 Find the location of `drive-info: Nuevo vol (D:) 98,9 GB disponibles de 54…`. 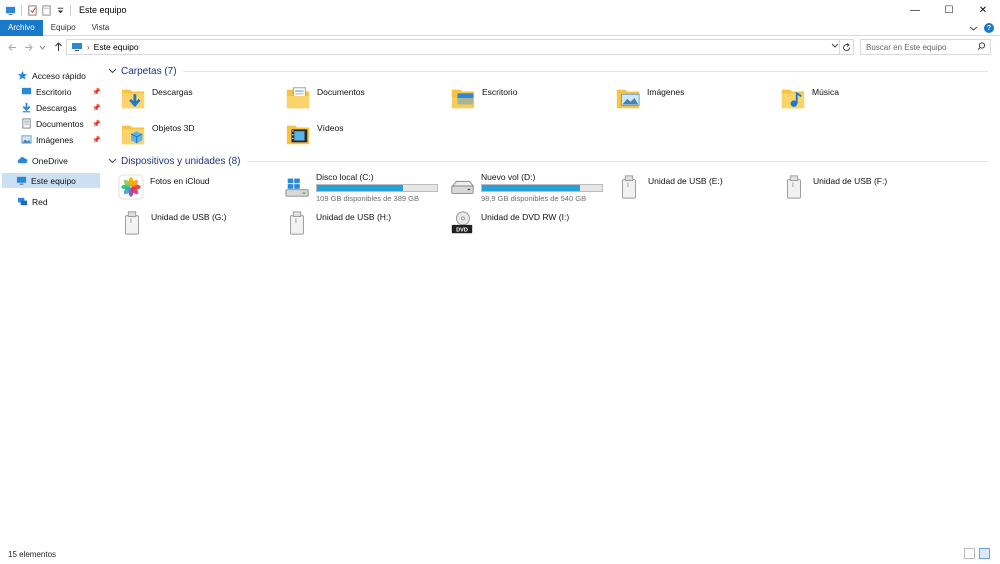

drive-info: Nuevo vol (D:) 98,9 GB disponibles de 54… is located at coordinates (542, 187).